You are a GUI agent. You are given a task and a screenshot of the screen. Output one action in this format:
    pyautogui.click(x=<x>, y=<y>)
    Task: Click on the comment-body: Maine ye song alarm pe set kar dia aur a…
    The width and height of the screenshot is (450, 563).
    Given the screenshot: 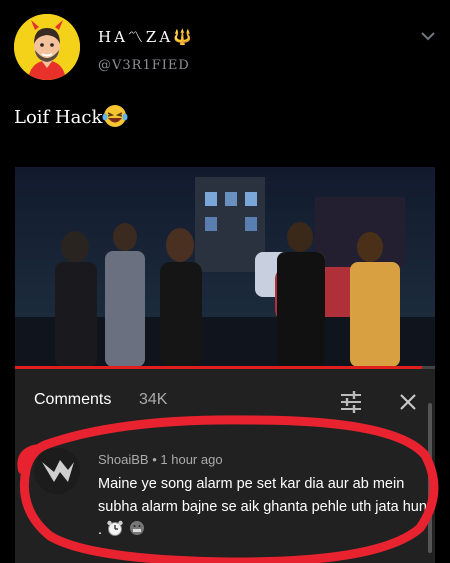 What is the action you would take?
    pyautogui.click(x=262, y=507)
    